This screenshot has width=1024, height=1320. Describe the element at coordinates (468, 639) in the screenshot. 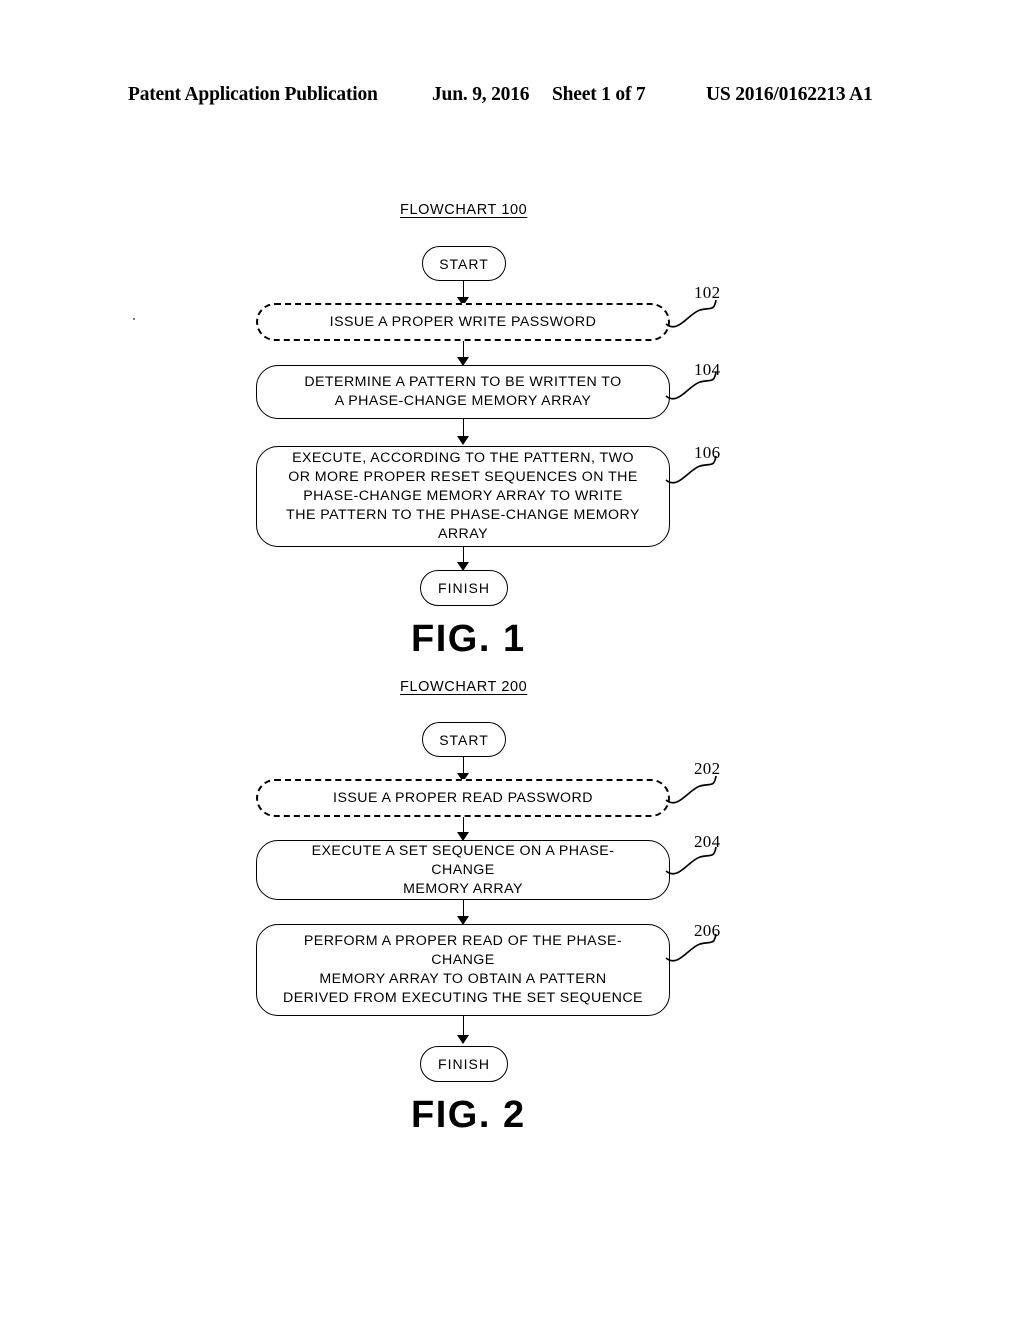

I see `figure-1-caption: FIG. 1` at that location.